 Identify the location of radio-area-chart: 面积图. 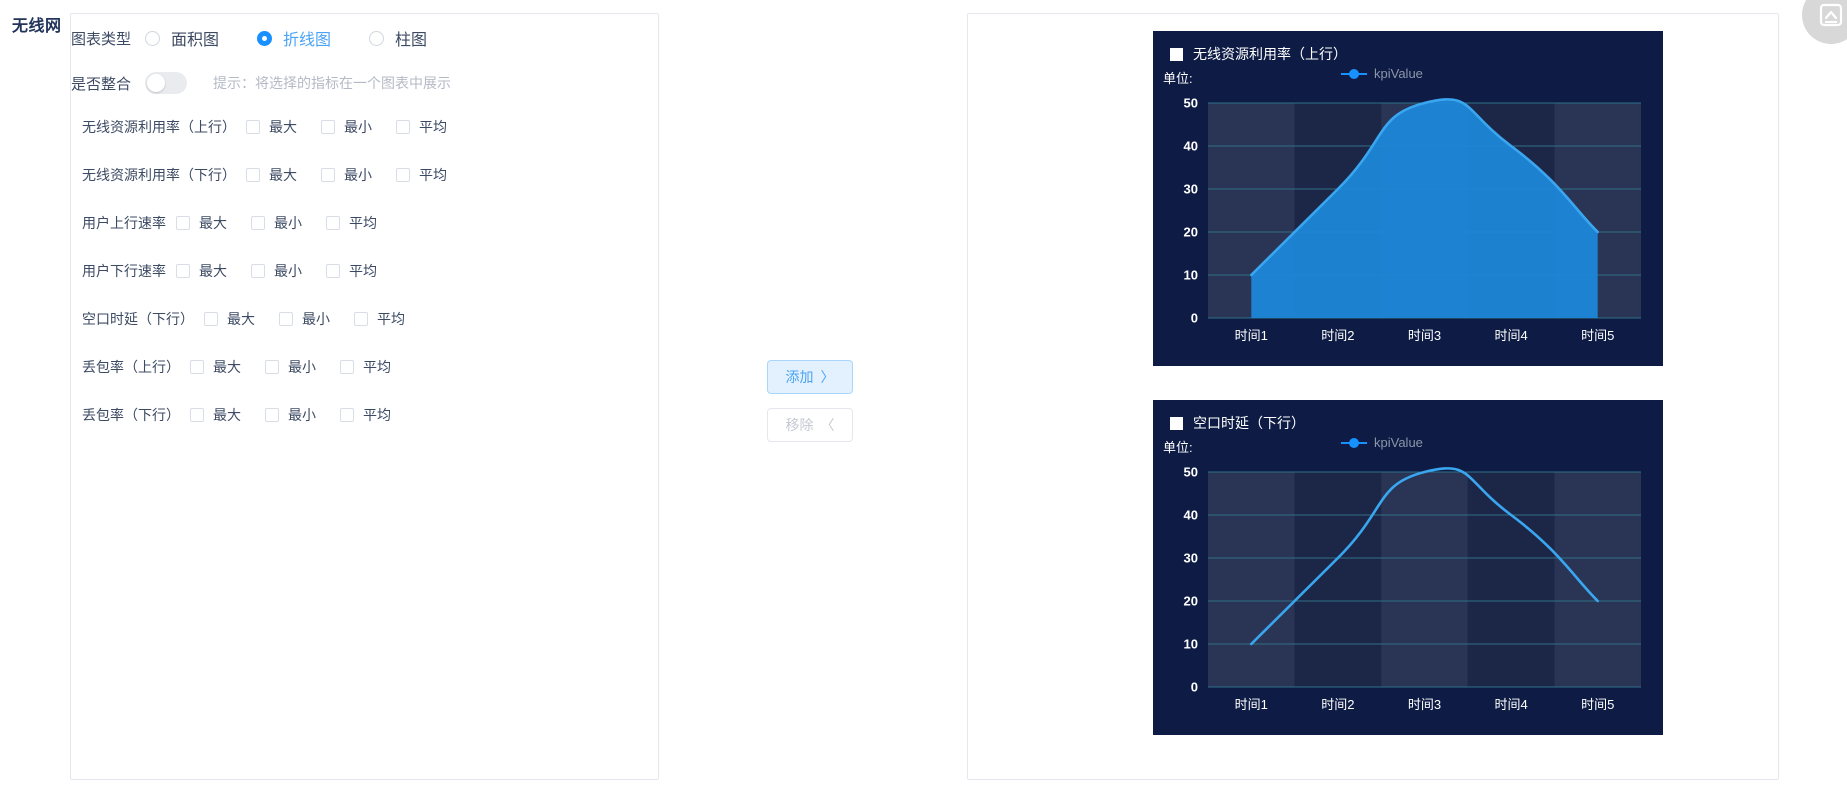
(182, 38).